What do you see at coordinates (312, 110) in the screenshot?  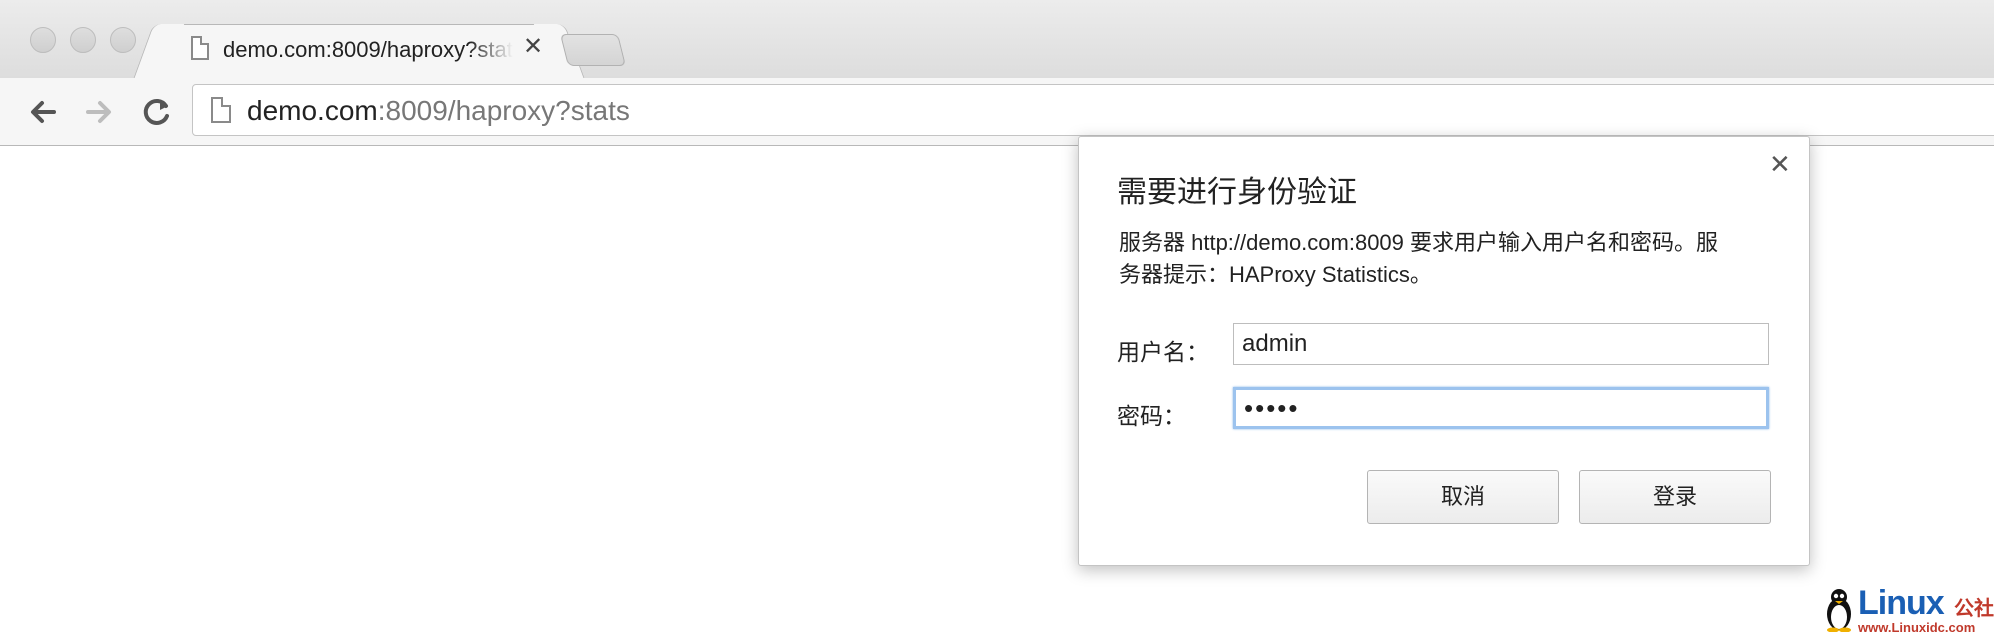 I see `url-host: demo.com` at bounding box center [312, 110].